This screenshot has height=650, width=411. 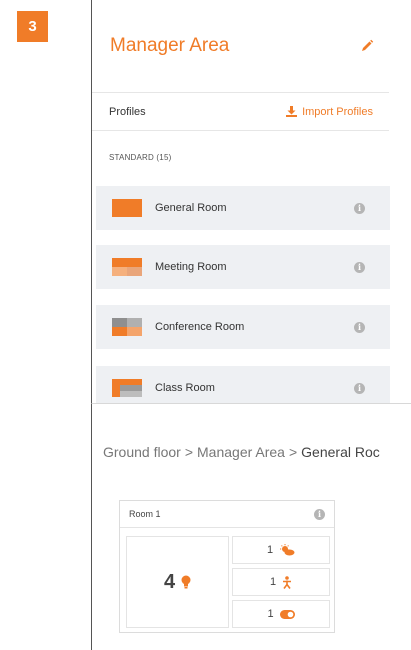 What do you see at coordinates (287, 582) in the screenshot?
I see `person-icon` at bounding box center [287, 582].